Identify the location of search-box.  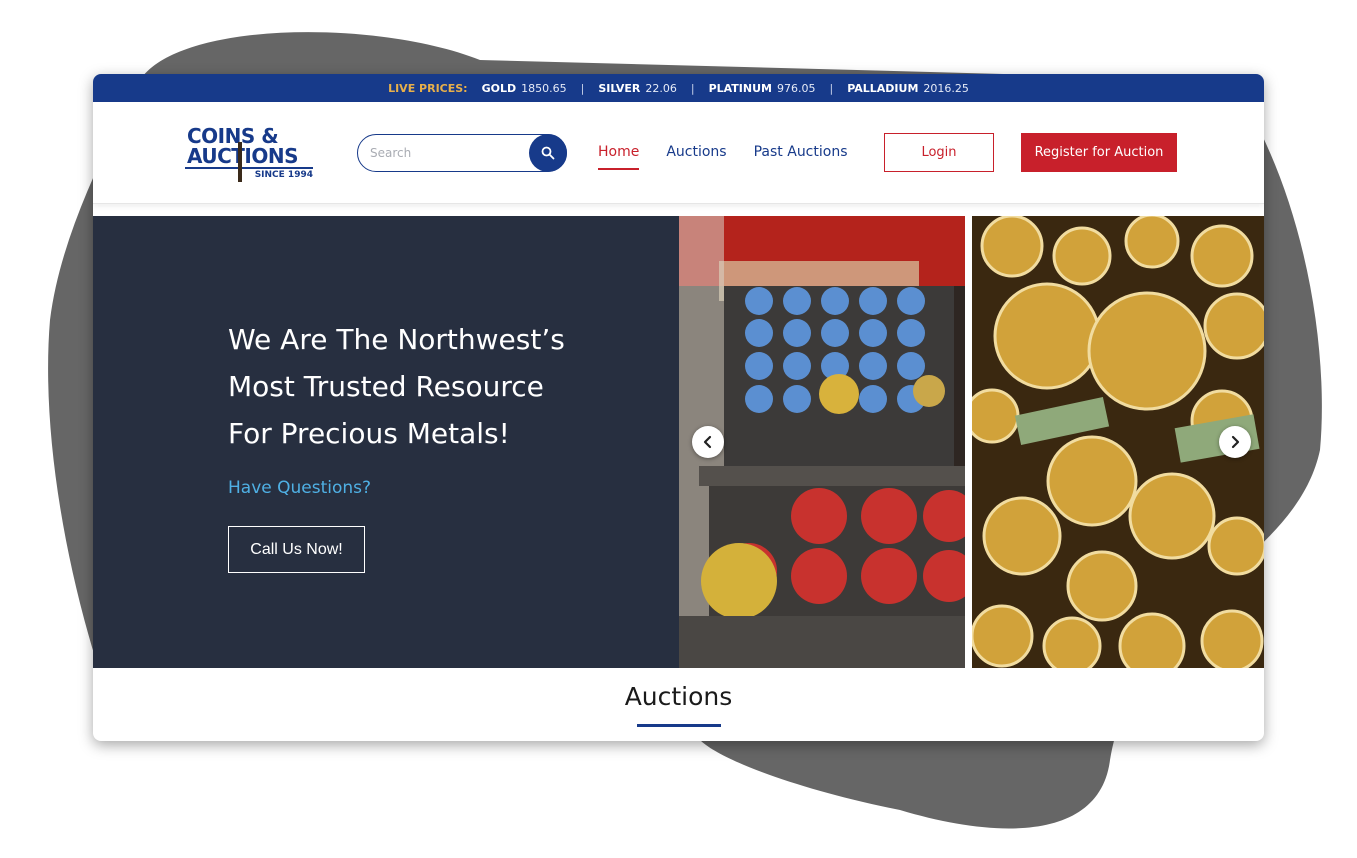
(462, 153).